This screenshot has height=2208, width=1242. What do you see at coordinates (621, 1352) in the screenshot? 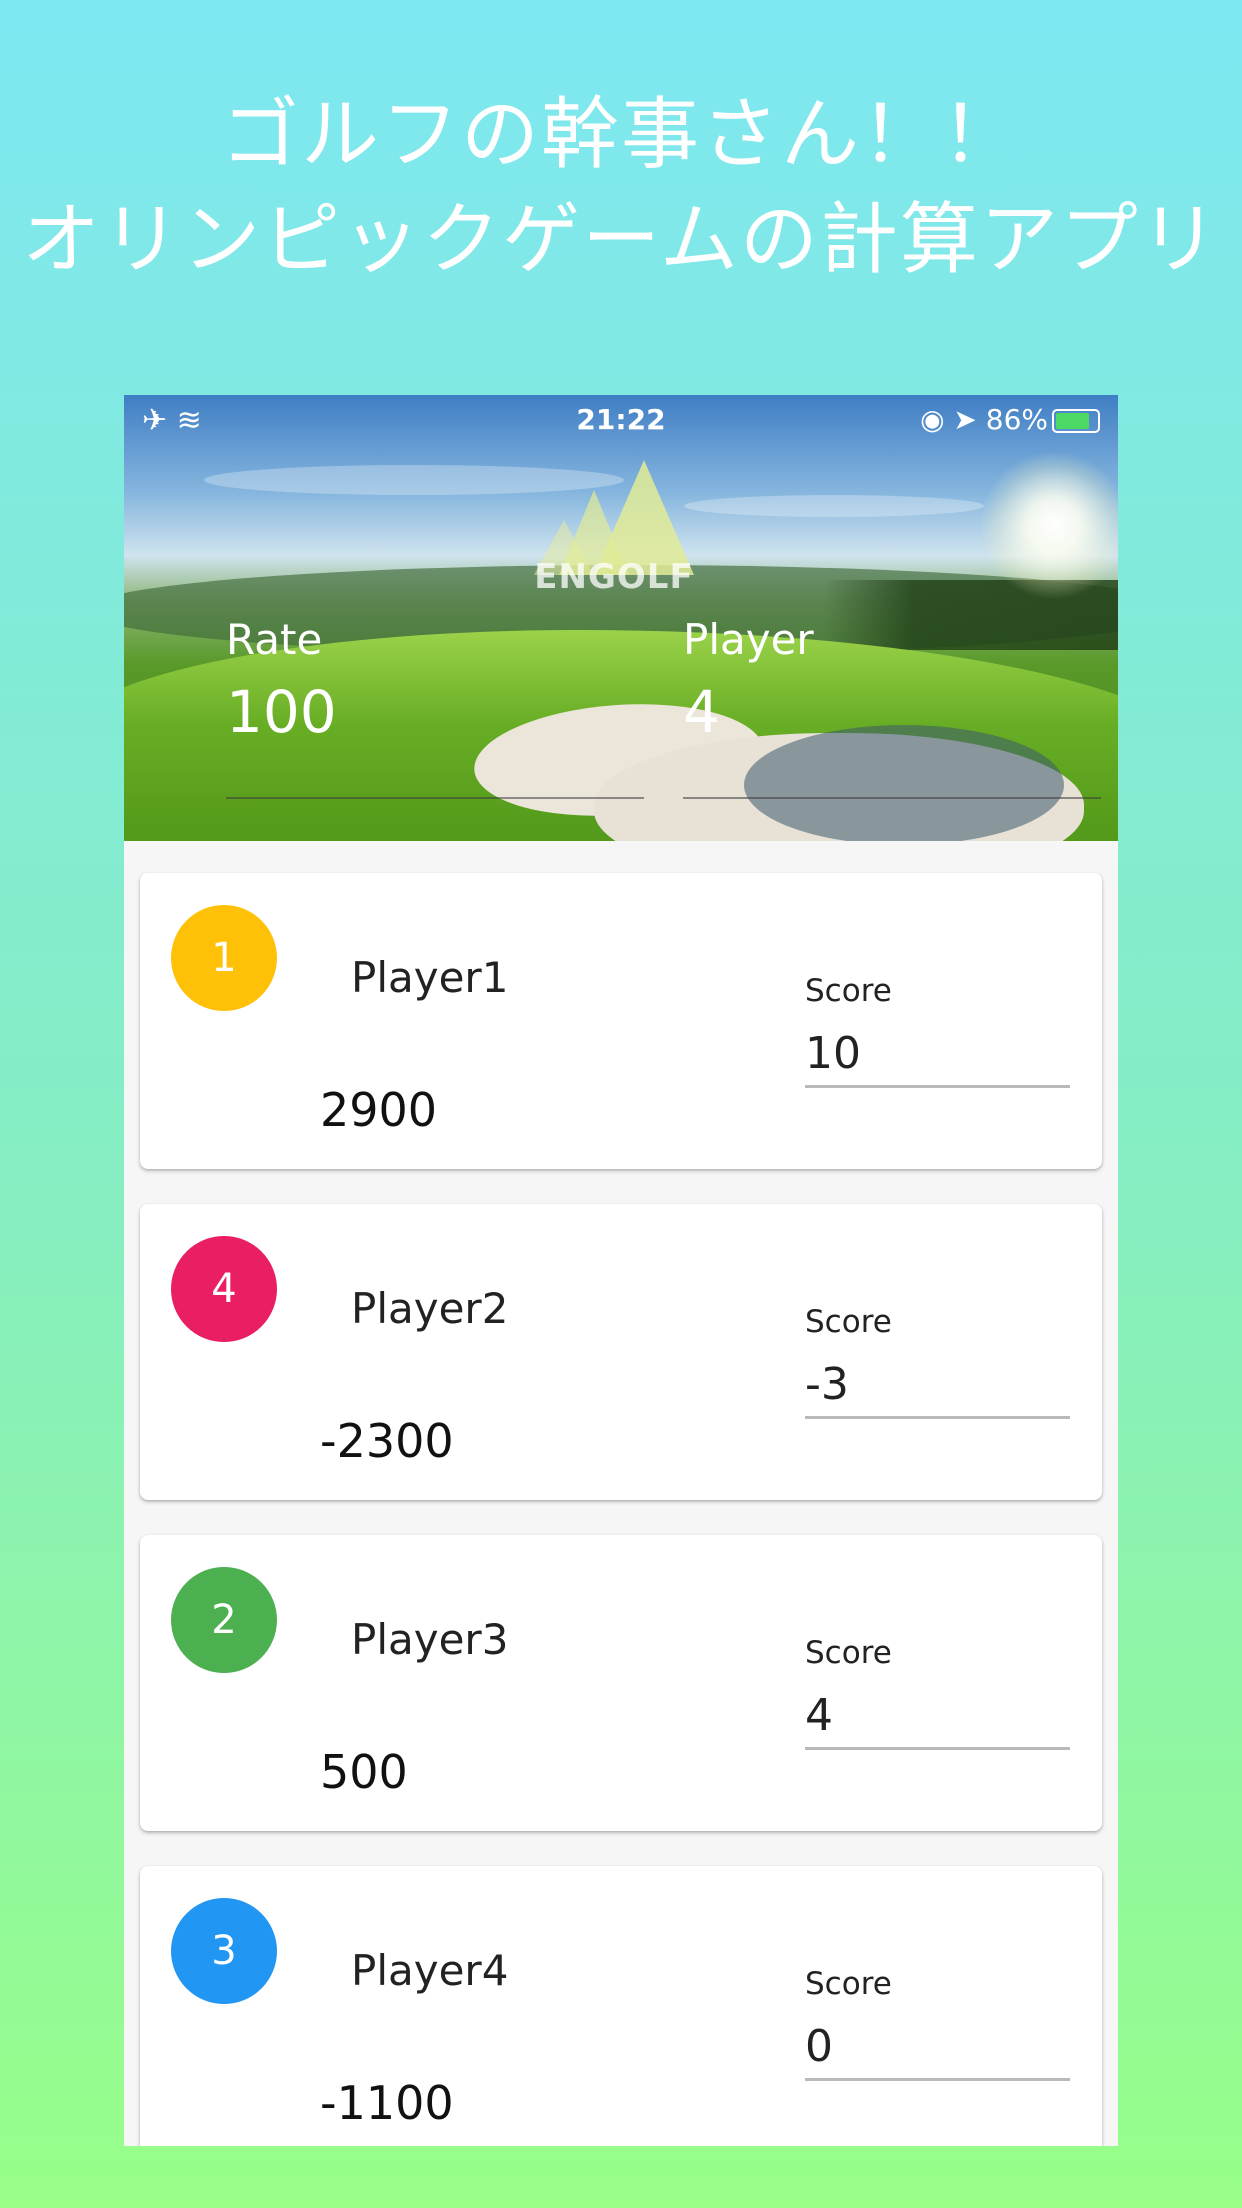
I see `player-card: 4 Player2 -2300 Score` at bounding box center [621, 1352].